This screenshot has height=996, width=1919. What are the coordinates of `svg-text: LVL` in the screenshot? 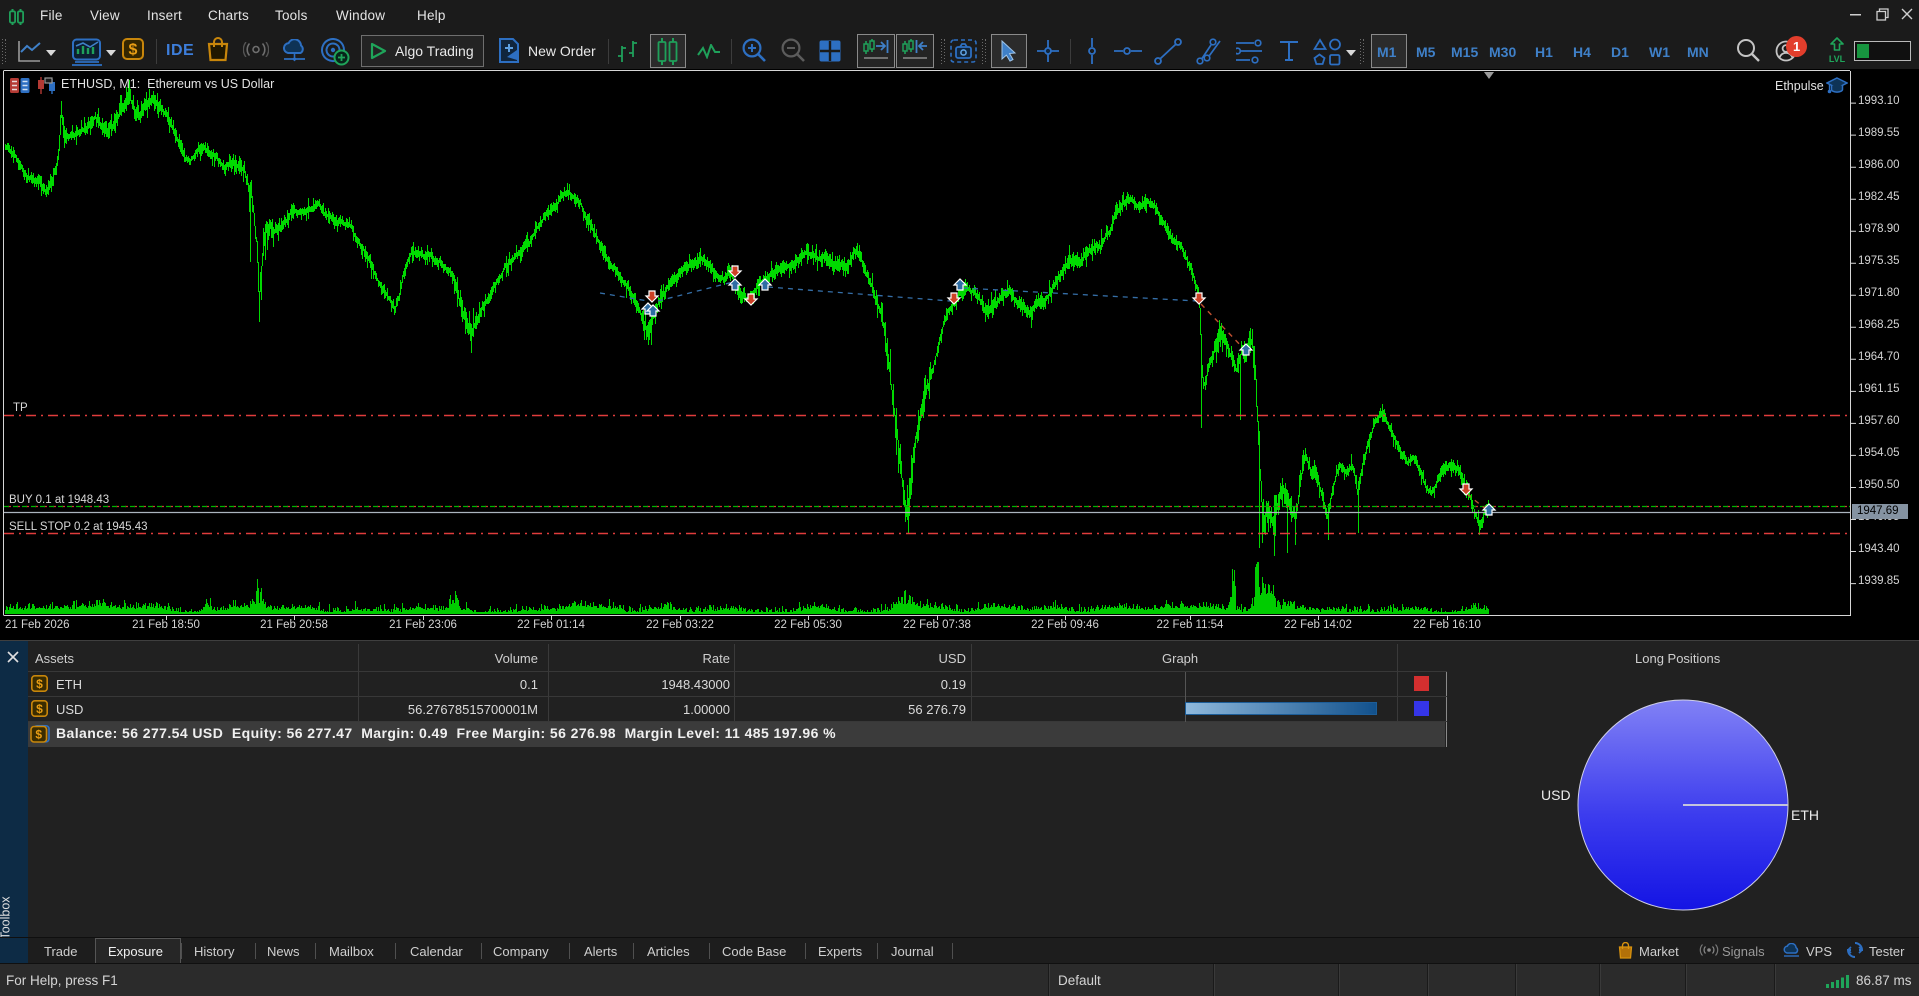 It's located at (1837, 59).